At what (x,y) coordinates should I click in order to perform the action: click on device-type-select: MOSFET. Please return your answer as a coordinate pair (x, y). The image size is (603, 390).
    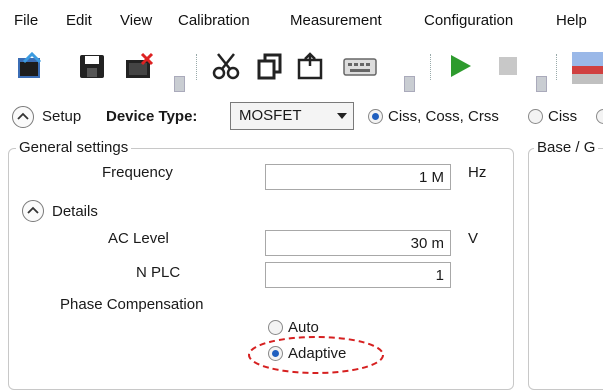
    Looking at the image, I should click on (292, 116).